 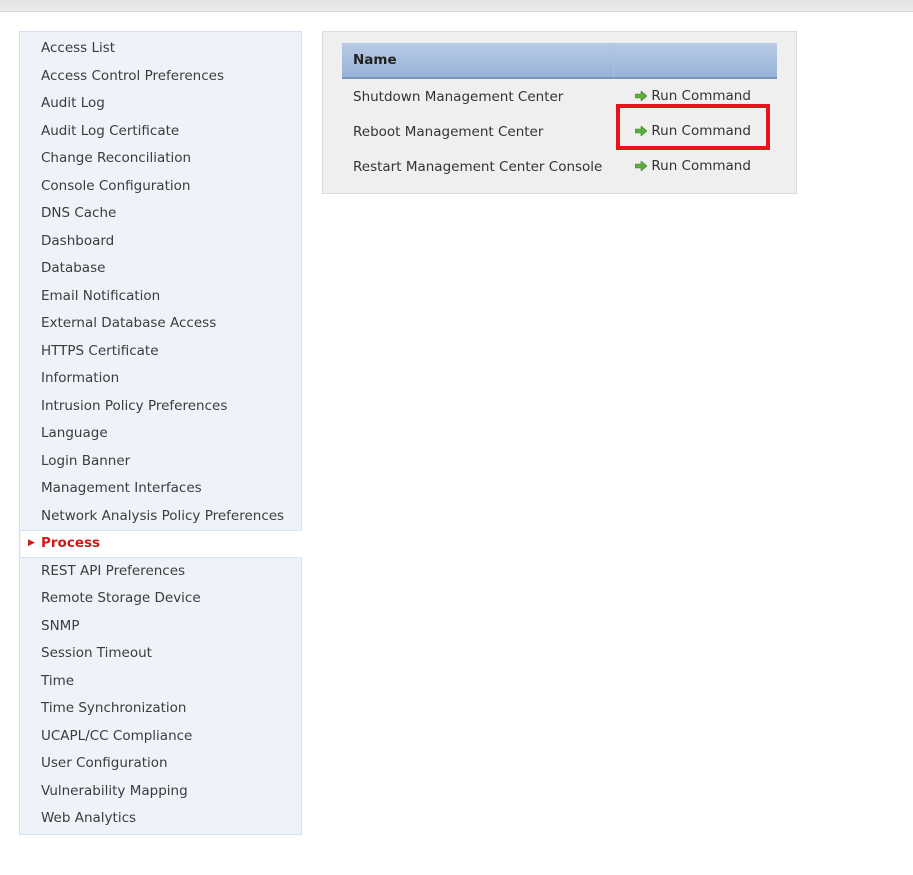 What do you see at coordinates (60, 625) in the screenshot?
I see `sidebar-item-label: SNMP` at bounding box center [60, 625].